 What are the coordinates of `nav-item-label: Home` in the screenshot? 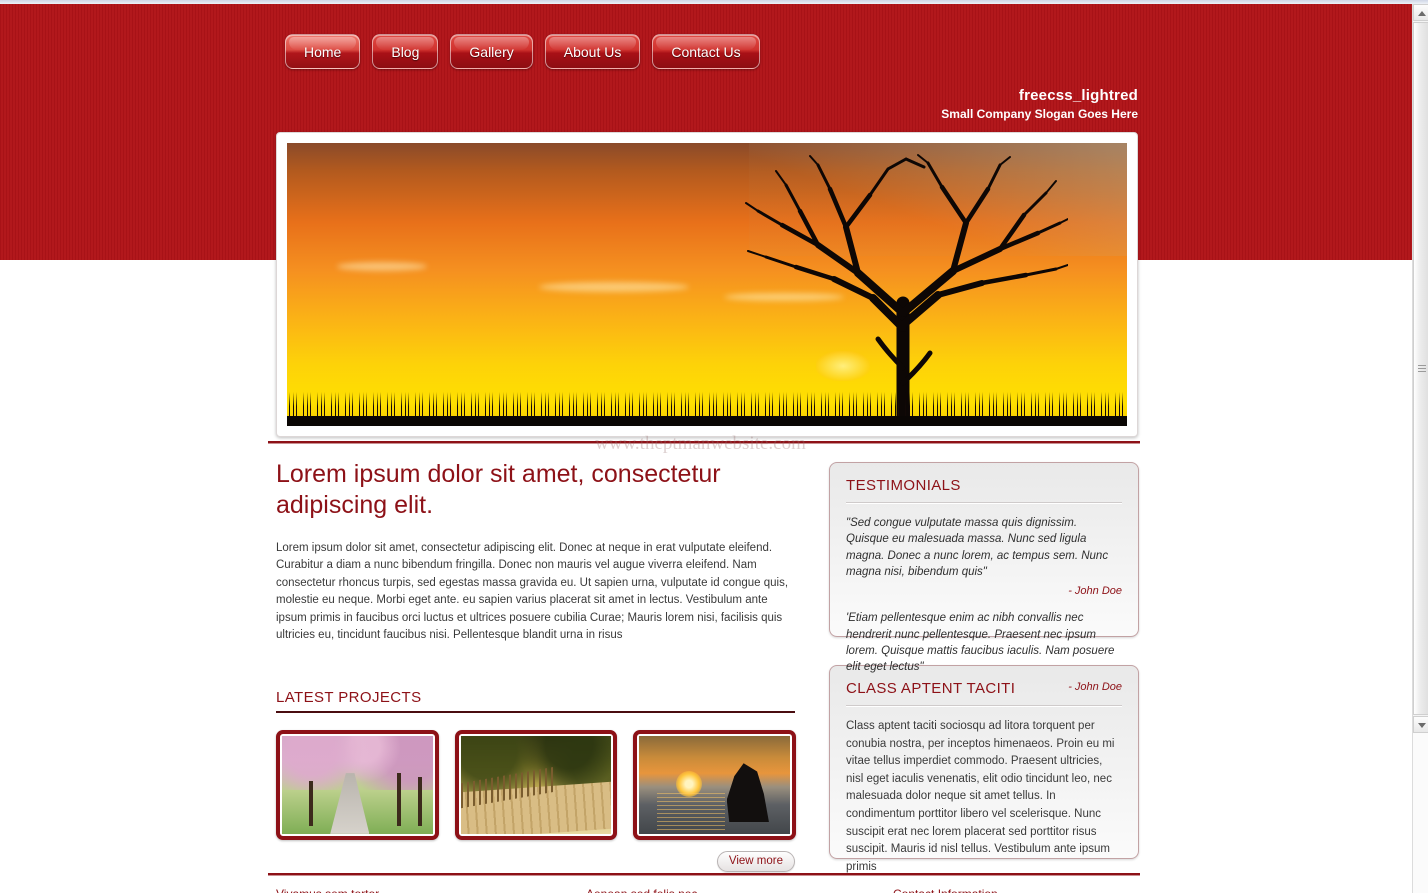 It's located at (323, 52).